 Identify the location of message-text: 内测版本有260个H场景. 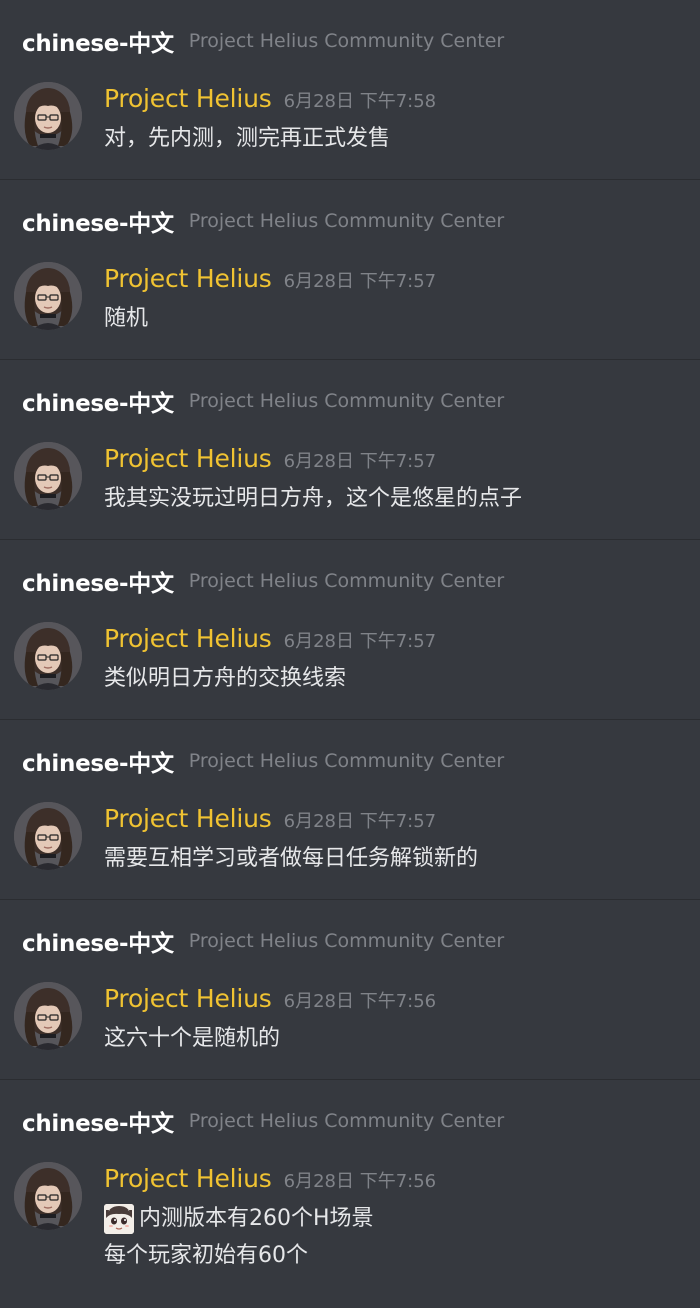
(256, 1218).